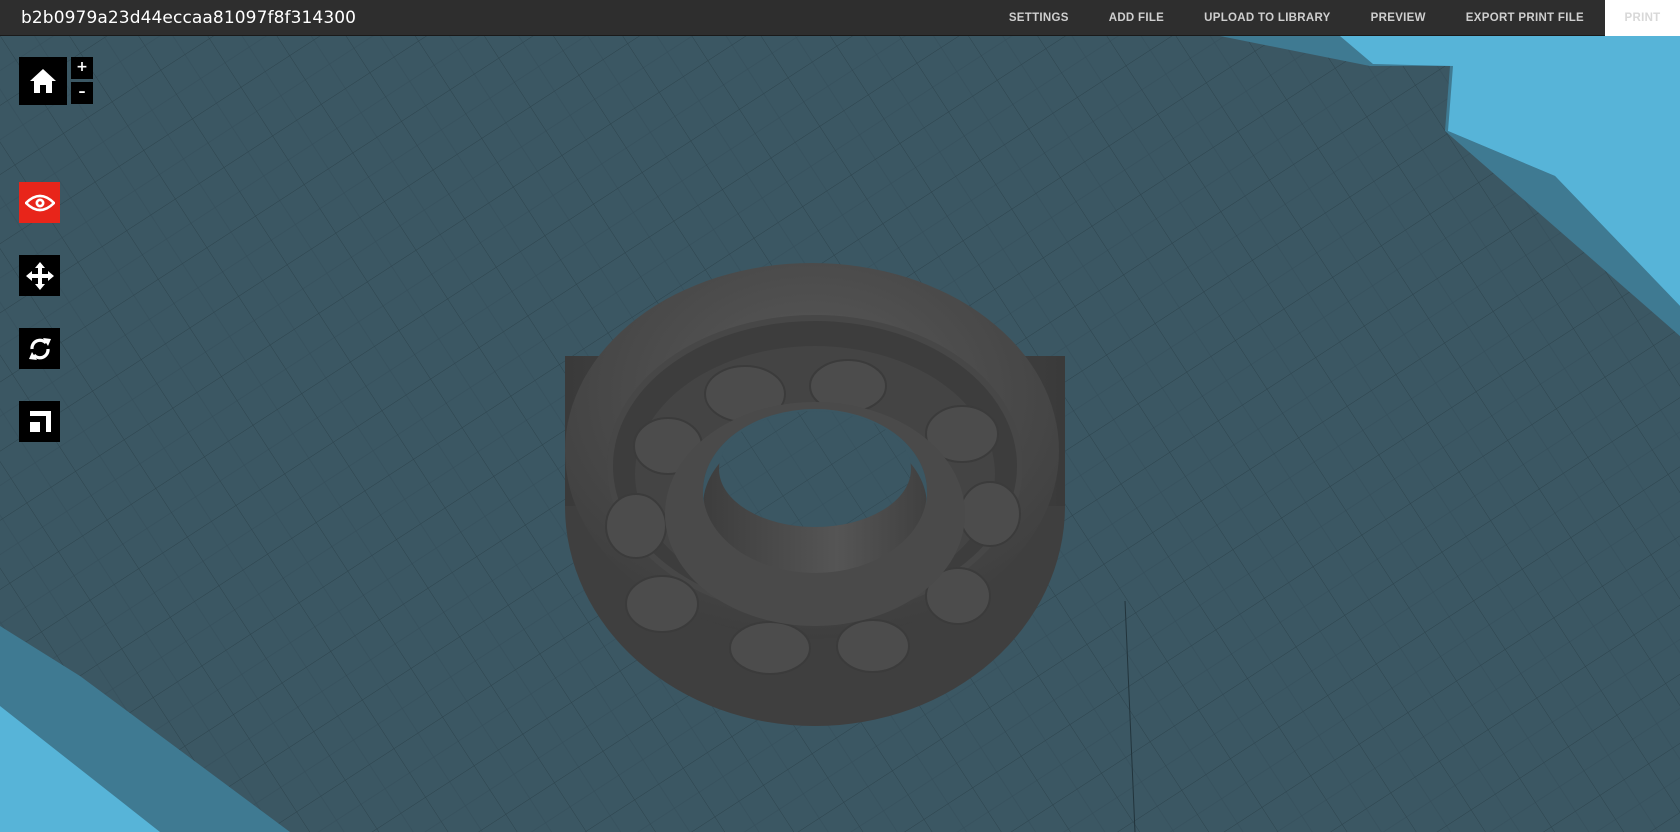 The height and width of the screenshot is (832, 1680). What do you see at coordinates (82, 68) in the screenshot?
I see `zoom-in-button: +` at bounding box center [82, 68].